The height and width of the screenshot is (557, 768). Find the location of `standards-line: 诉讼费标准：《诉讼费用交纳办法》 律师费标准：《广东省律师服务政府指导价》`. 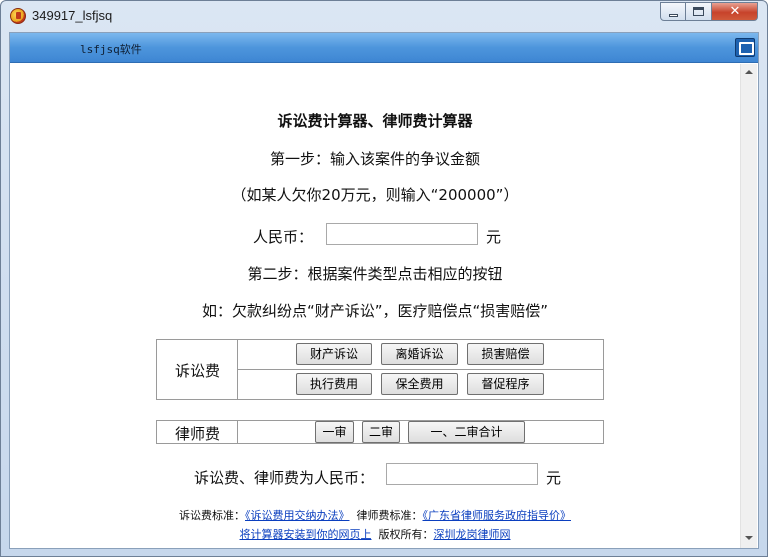

standards-line: 诉讼费标准：《诉讼费用交纳办法》 律师费标准：《广东省律师服务政府指导价》 is located at coordinates (375, 515).